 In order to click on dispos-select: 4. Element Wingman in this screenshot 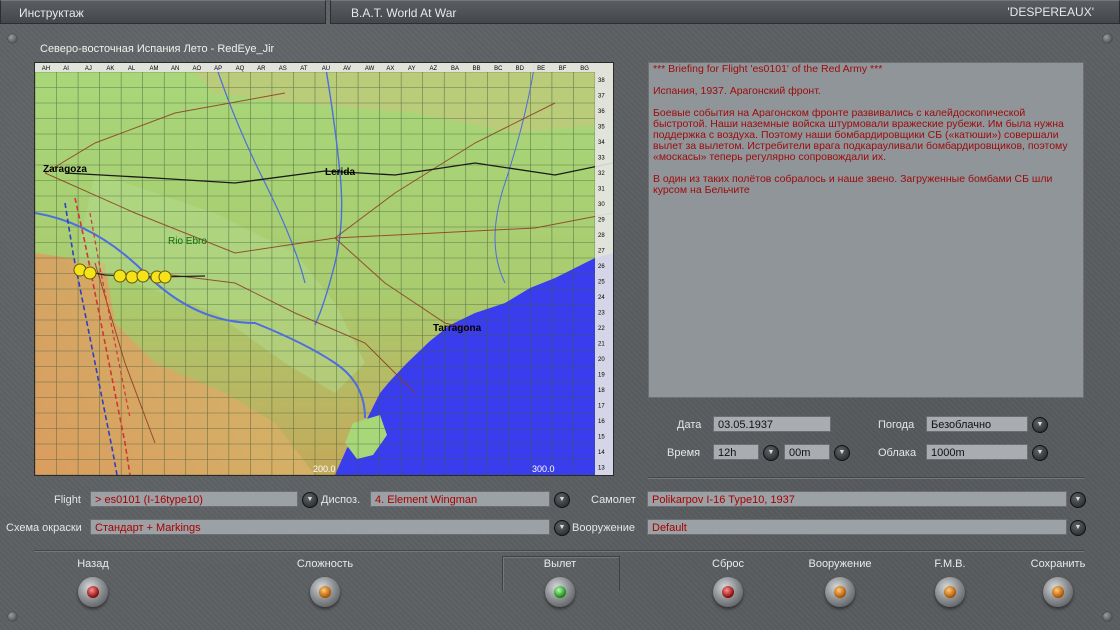, I will do `click(460, 499)`.